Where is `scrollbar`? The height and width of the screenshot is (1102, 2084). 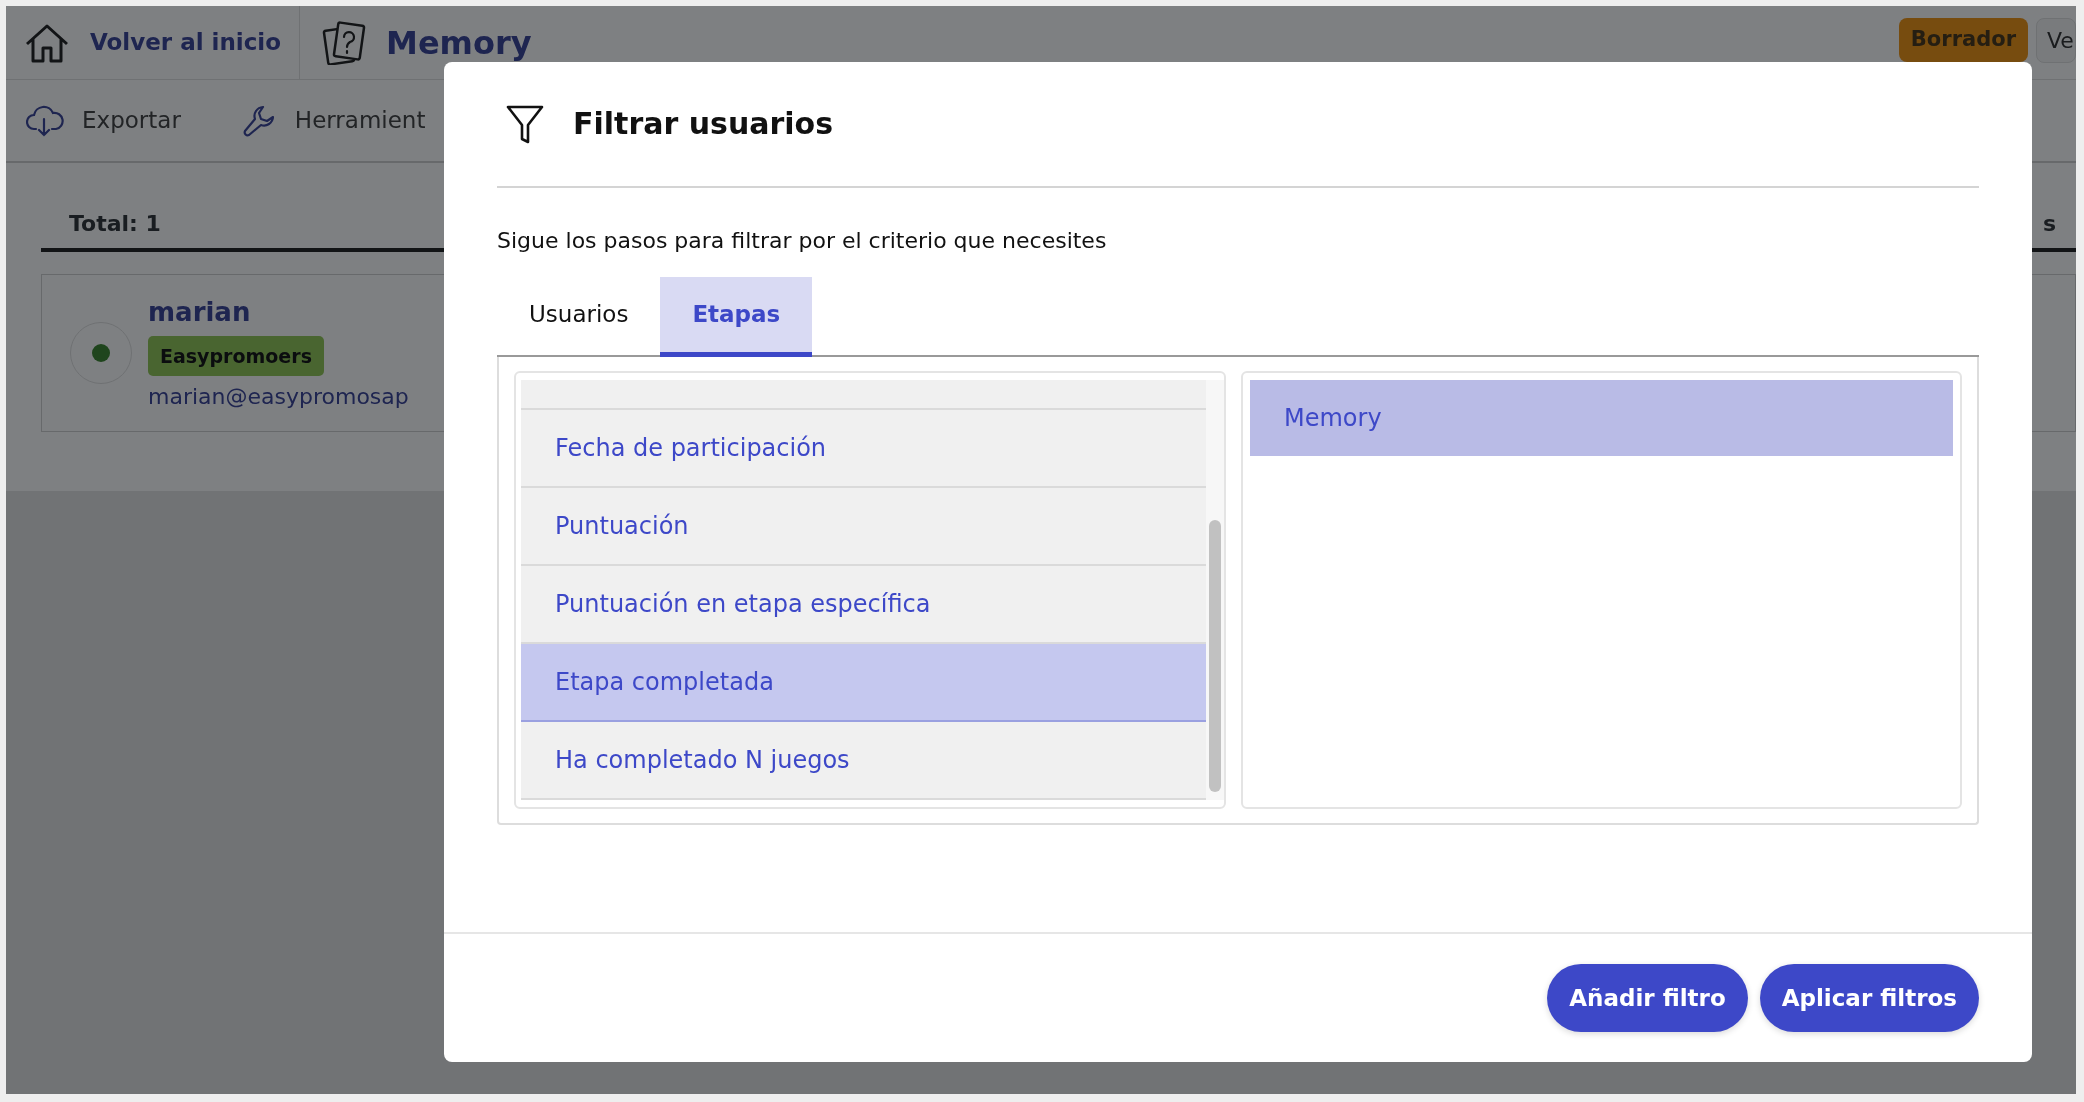
scrollbar is located at coordinates (1215, 589).